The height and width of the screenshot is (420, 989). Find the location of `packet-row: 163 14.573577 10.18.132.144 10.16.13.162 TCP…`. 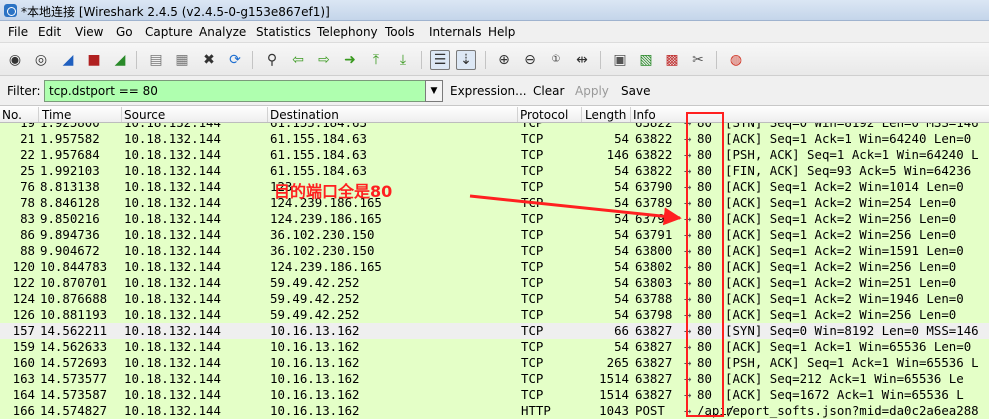

packet-row: 163 14.573577 10.18.132.144 10.16.13.162 TCP… is located at coordinates (494, 379).